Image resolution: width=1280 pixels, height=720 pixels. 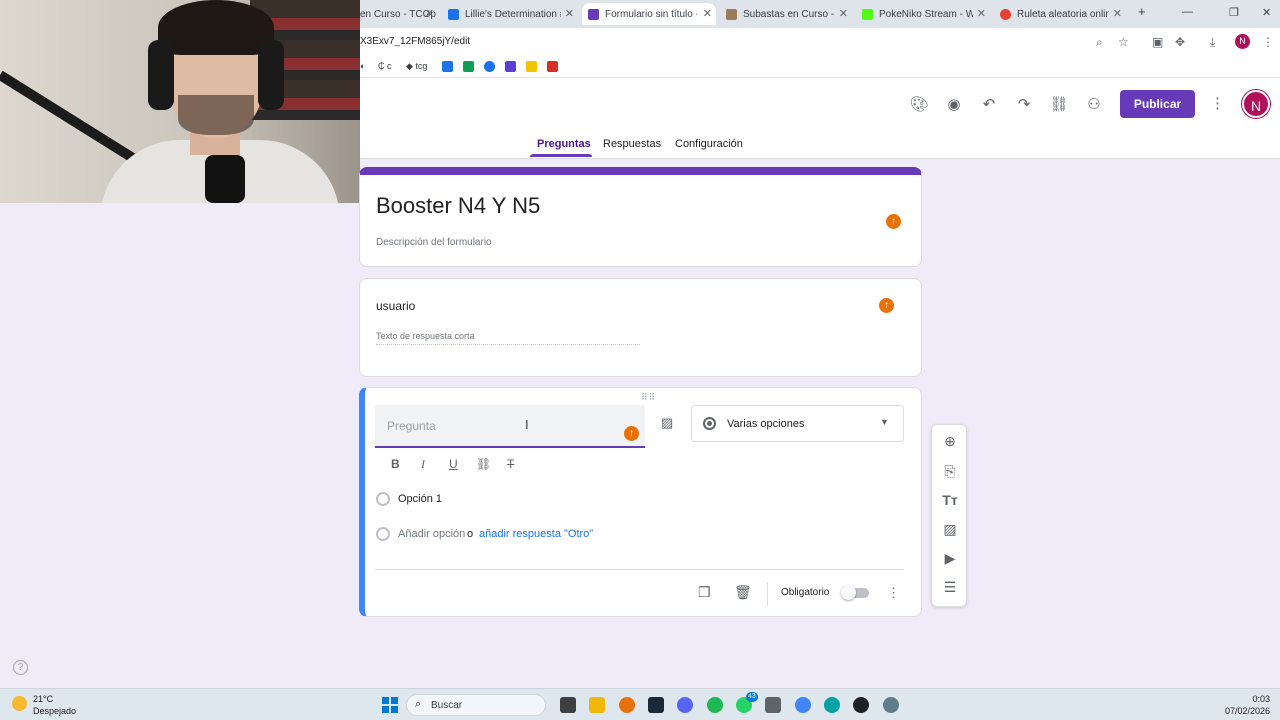 I want to click on question-type-select: Varias opciones ▼, so click(x=797, y=423).